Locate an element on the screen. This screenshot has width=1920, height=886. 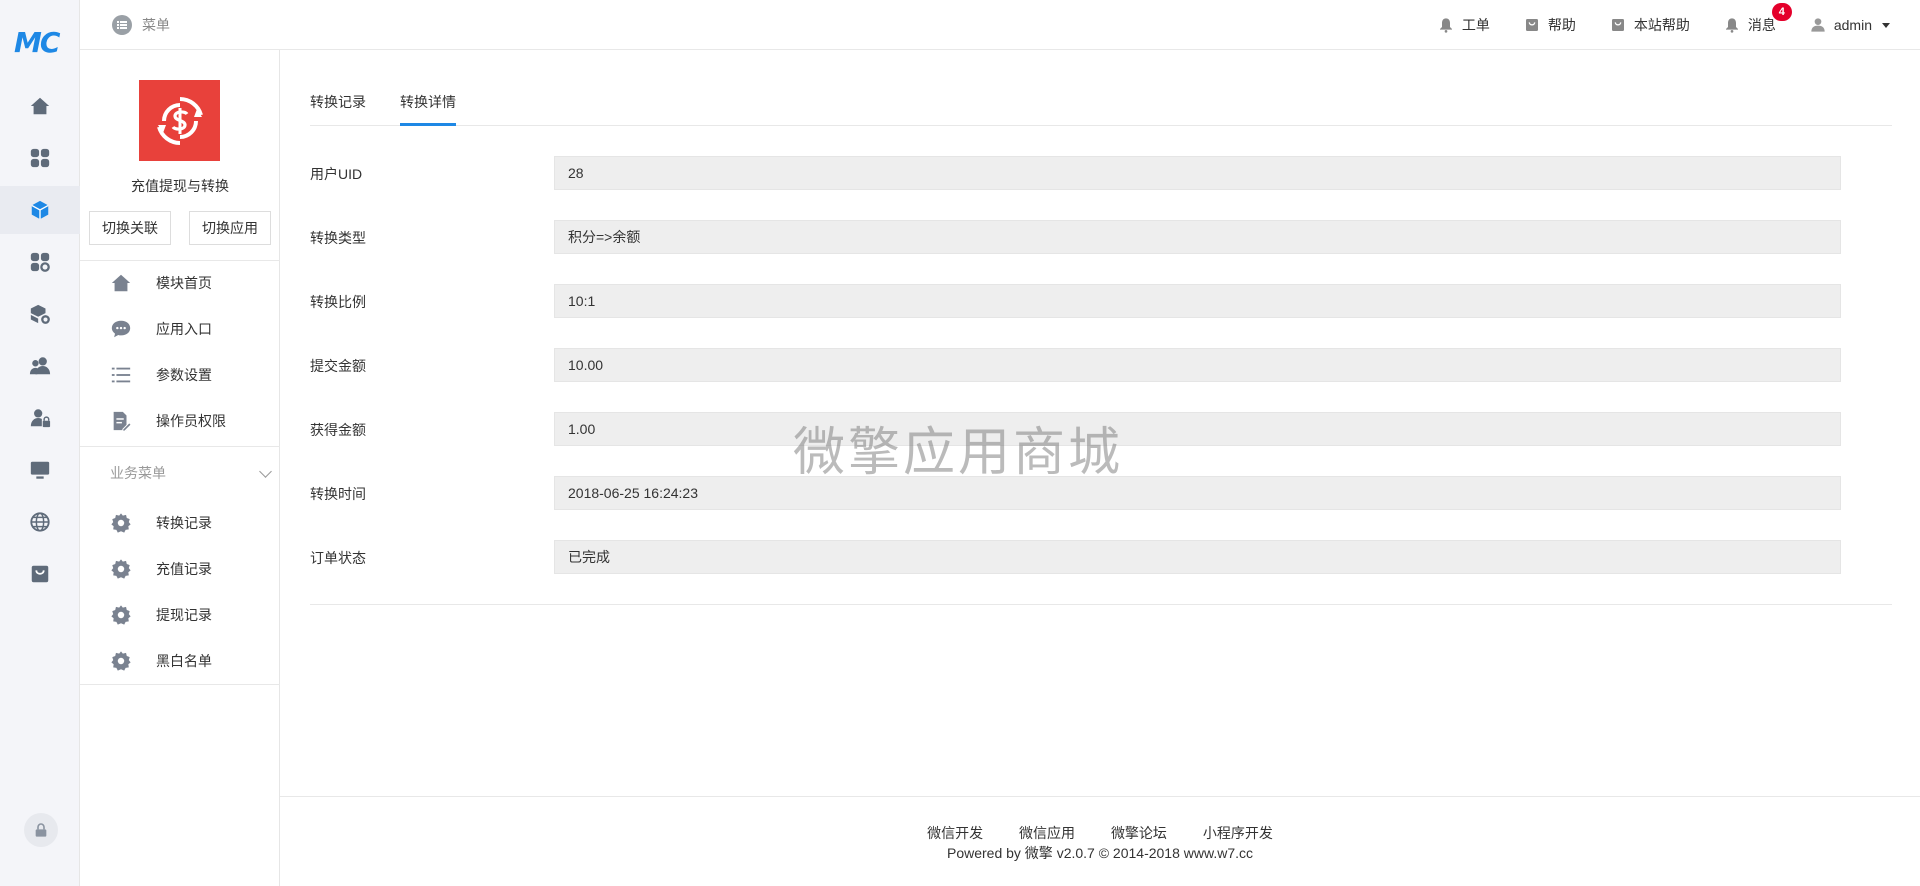
field-label: 订单状态 is located at coordinates (338, 558).